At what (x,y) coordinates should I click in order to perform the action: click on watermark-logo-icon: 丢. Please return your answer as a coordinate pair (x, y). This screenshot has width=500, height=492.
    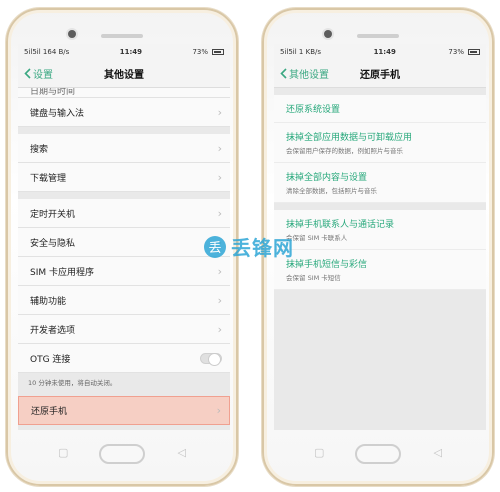
    Looking at the image, I should click on (215, 246).